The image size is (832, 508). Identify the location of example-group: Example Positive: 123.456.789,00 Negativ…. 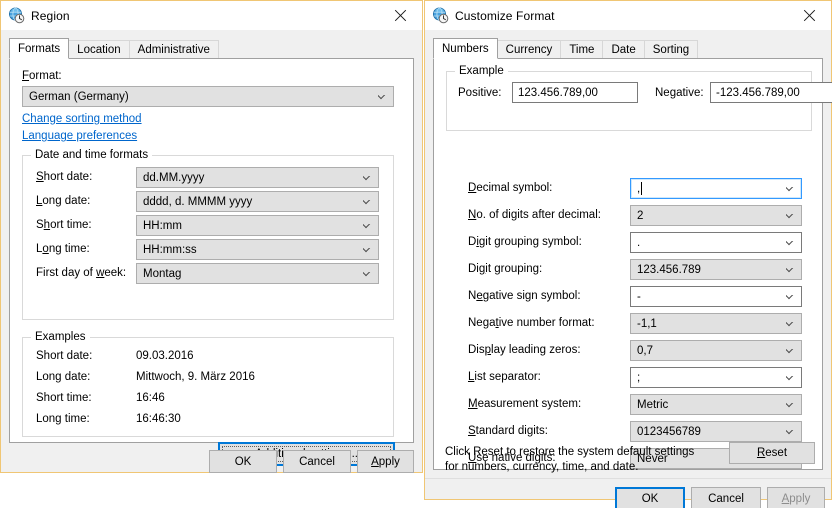
(639, 98).